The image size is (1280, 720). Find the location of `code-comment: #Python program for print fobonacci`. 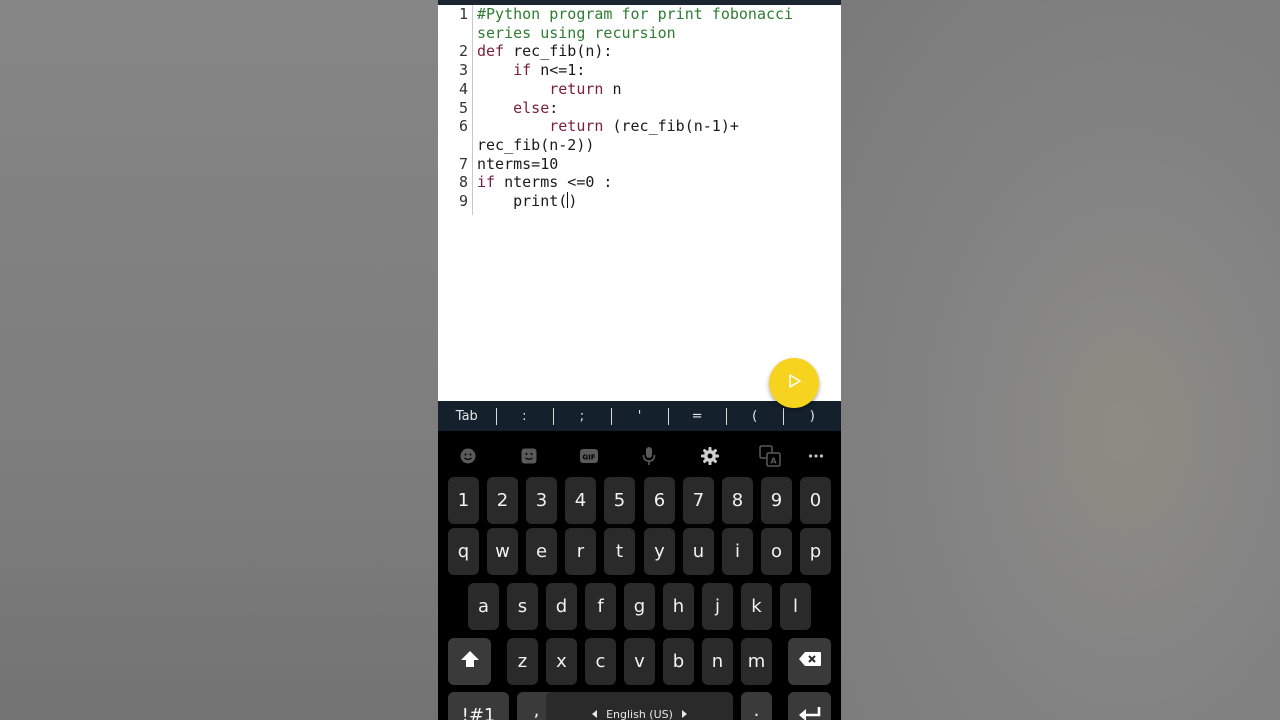

code-comment: #Python program for print fobonacci is located at coordinates (635, 14).